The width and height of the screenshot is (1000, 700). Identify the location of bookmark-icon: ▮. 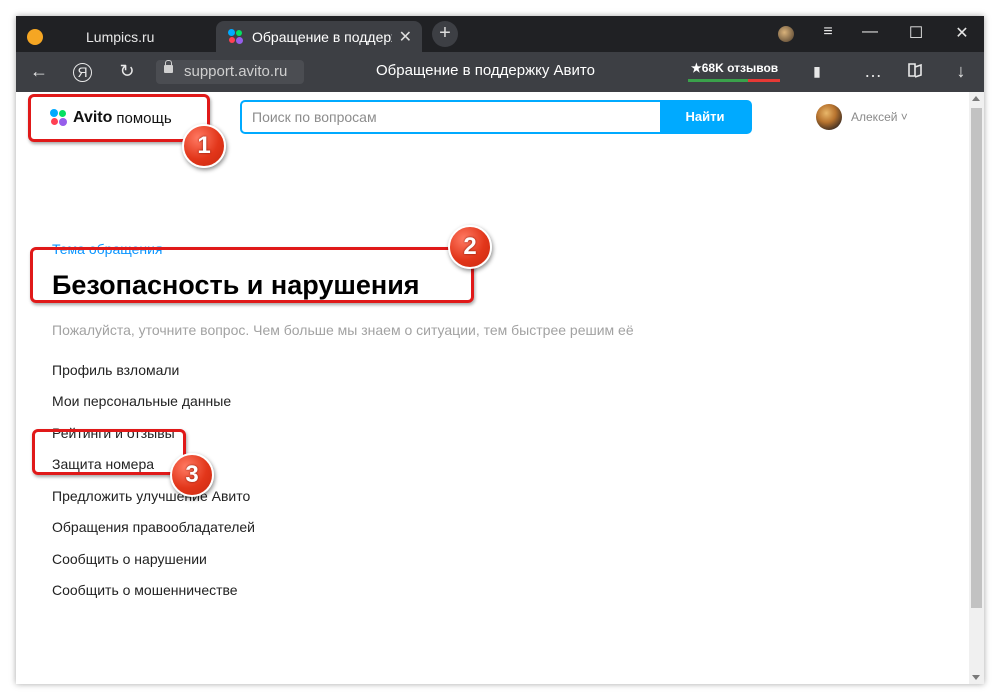
(817, 71).